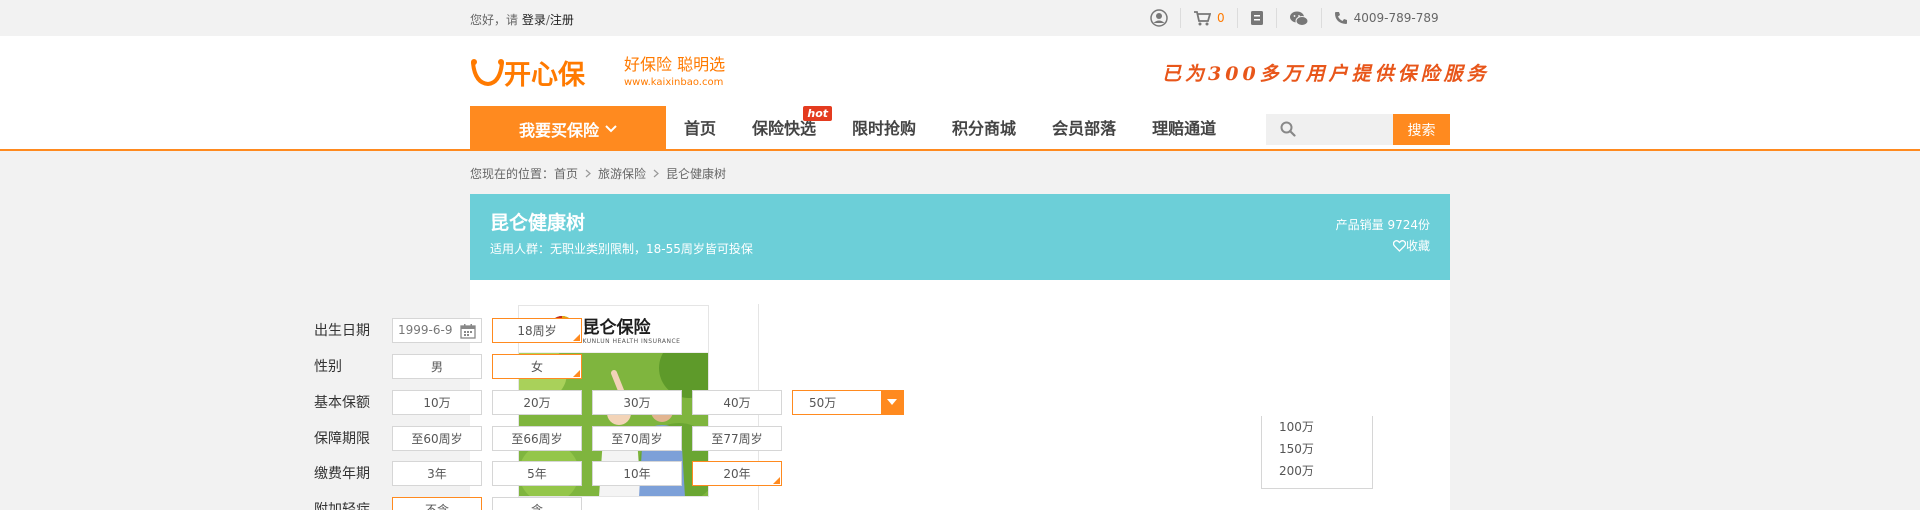  Describe the element at coordinates (1288, 129) in the screenshot. I see `search-icon` at that location.